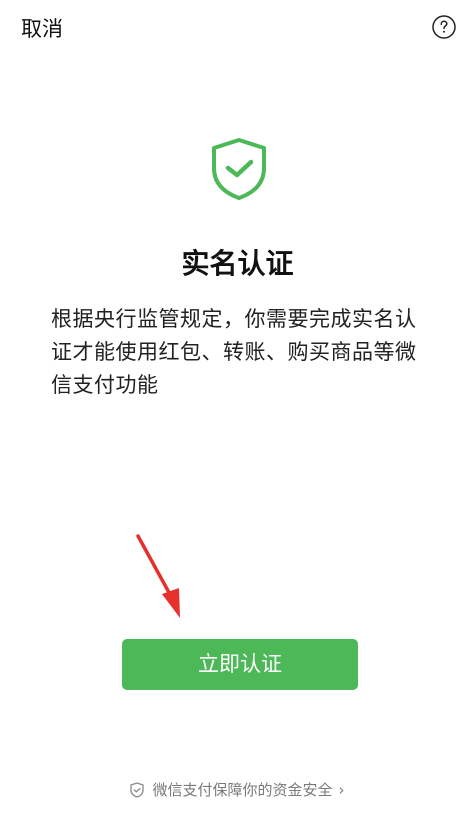 The image size is (475, 822). What do you see at coordinates (242, 790) in the screenshot?
I see `footer-text: 微信支付保障你的资金安全` at bounding box center [242, 790].